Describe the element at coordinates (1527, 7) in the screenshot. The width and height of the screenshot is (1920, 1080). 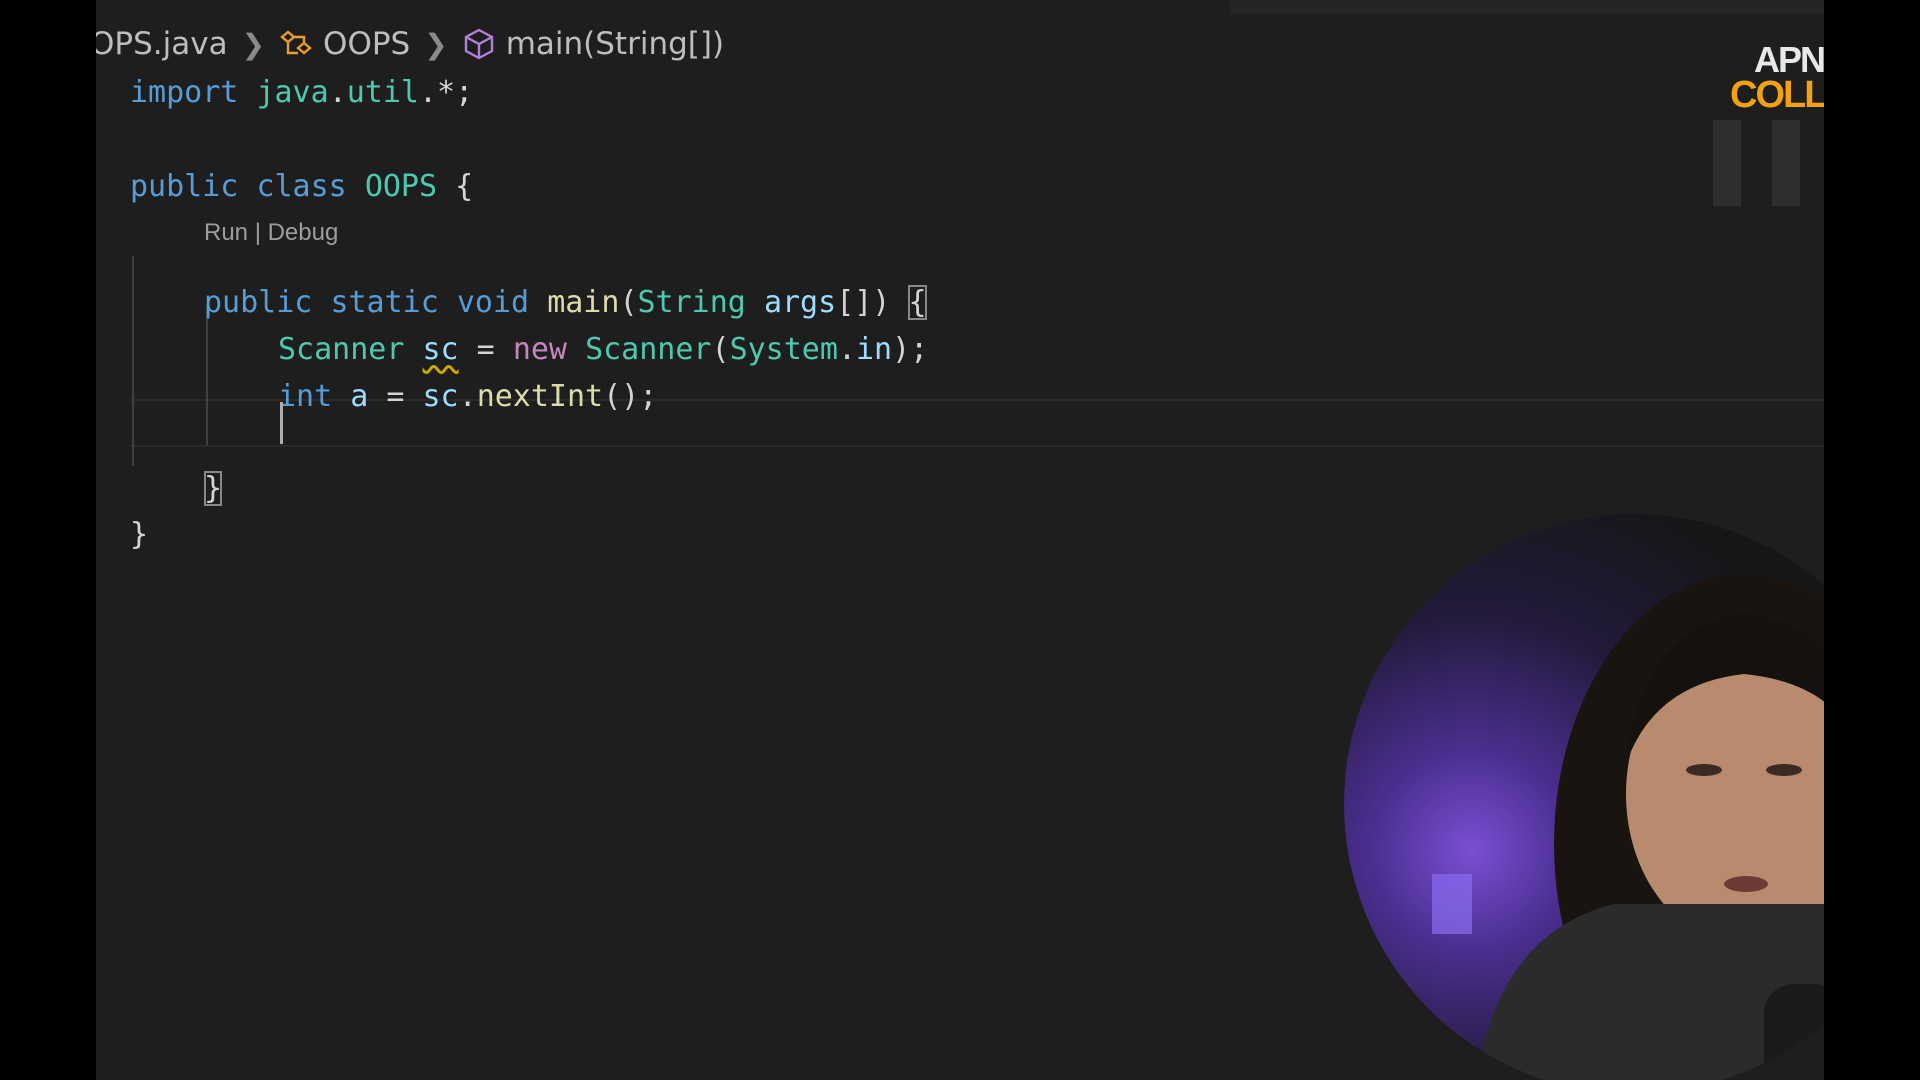
I see `tab-bar-shadow` at that location.